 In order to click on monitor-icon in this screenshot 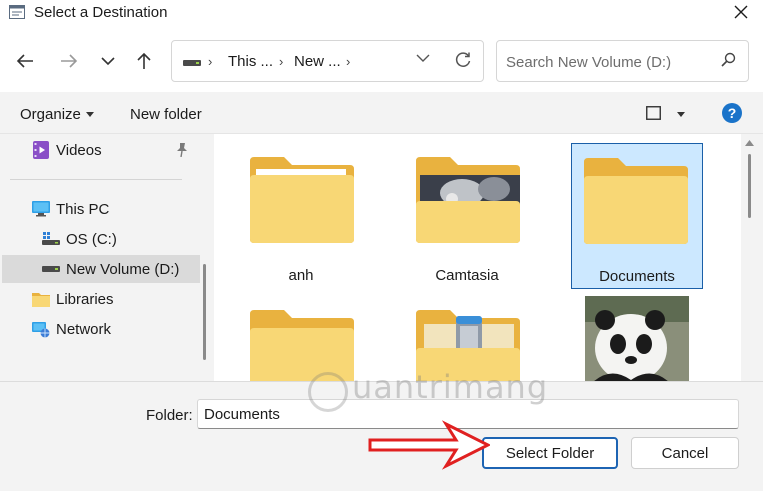, I will do `click(41, 209)`.